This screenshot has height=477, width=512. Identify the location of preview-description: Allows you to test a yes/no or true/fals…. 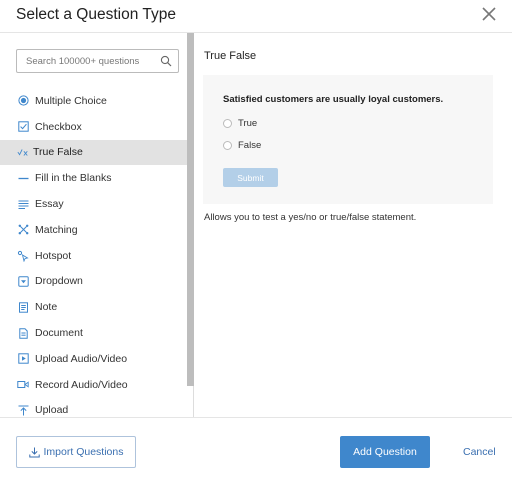
(310, 217).